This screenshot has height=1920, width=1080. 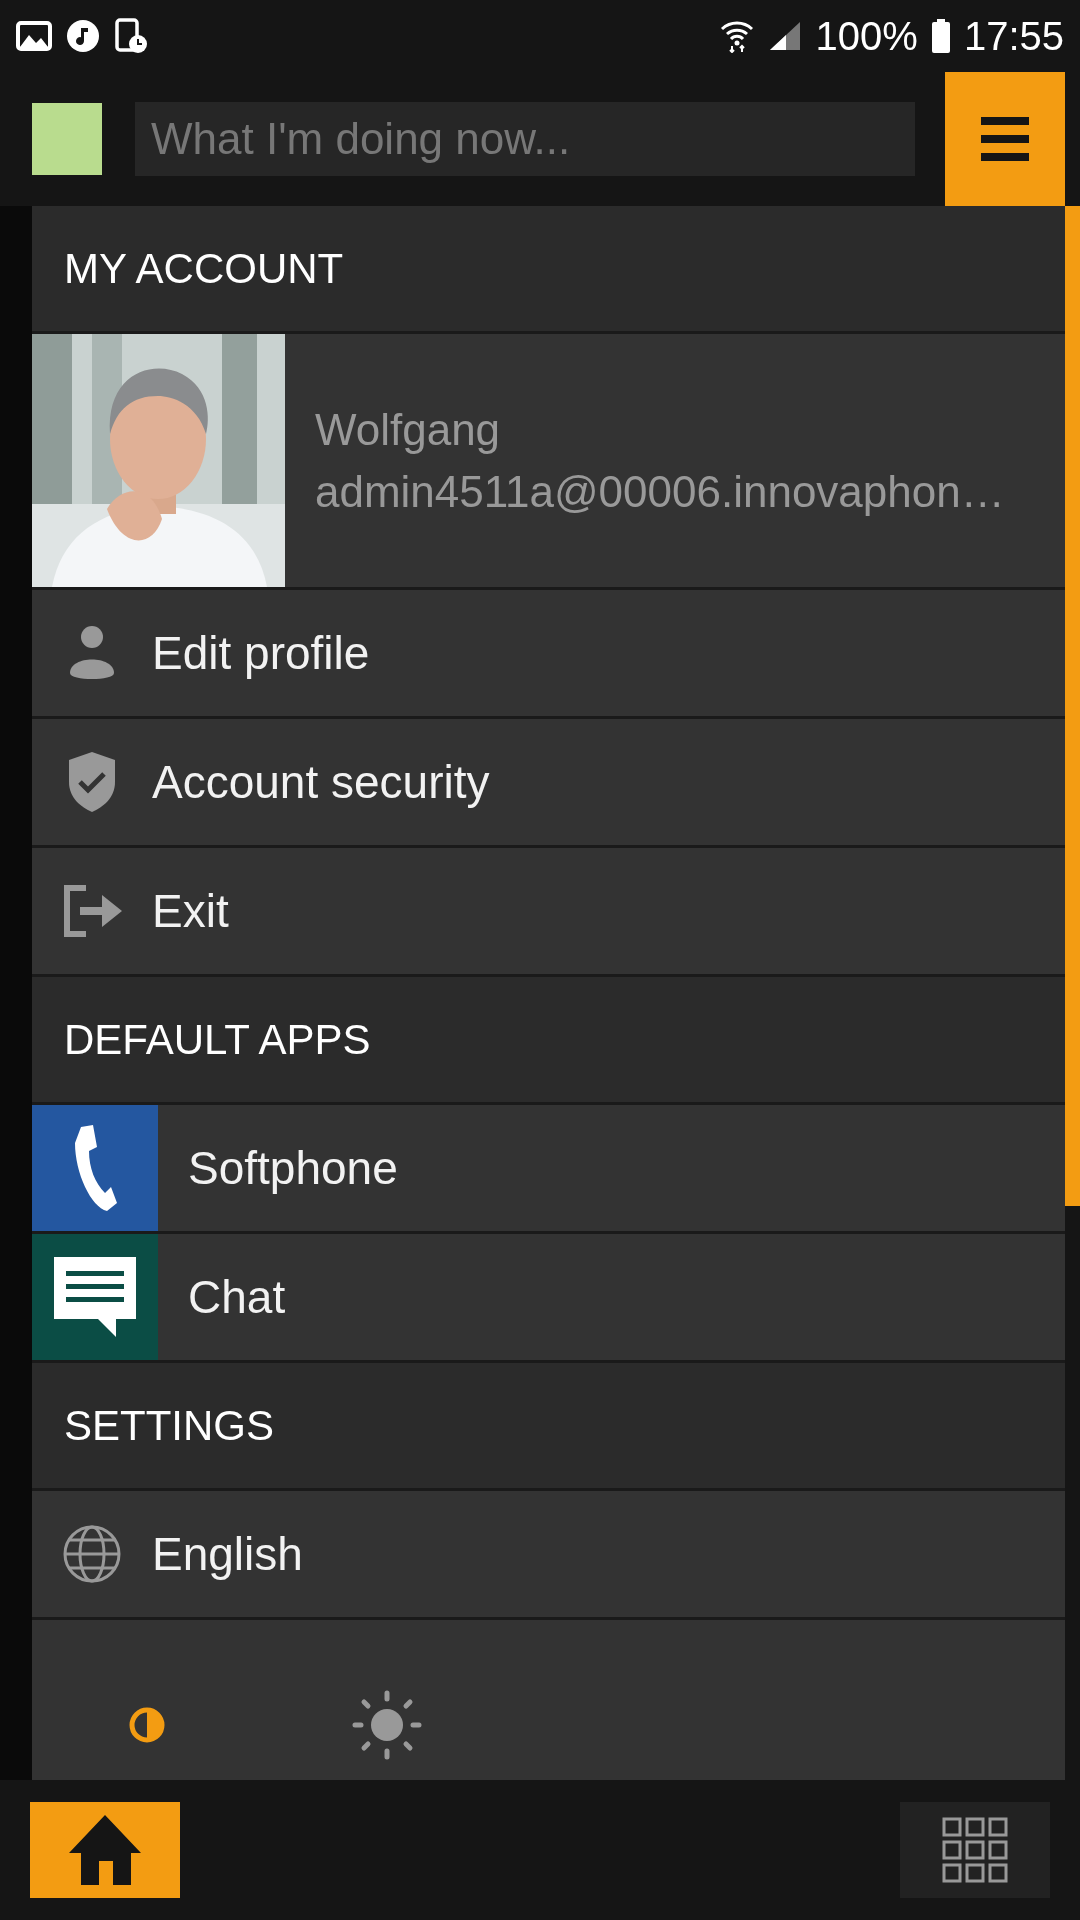 I want to click on menu-item-label: Account security, so click(x=321, y=782).